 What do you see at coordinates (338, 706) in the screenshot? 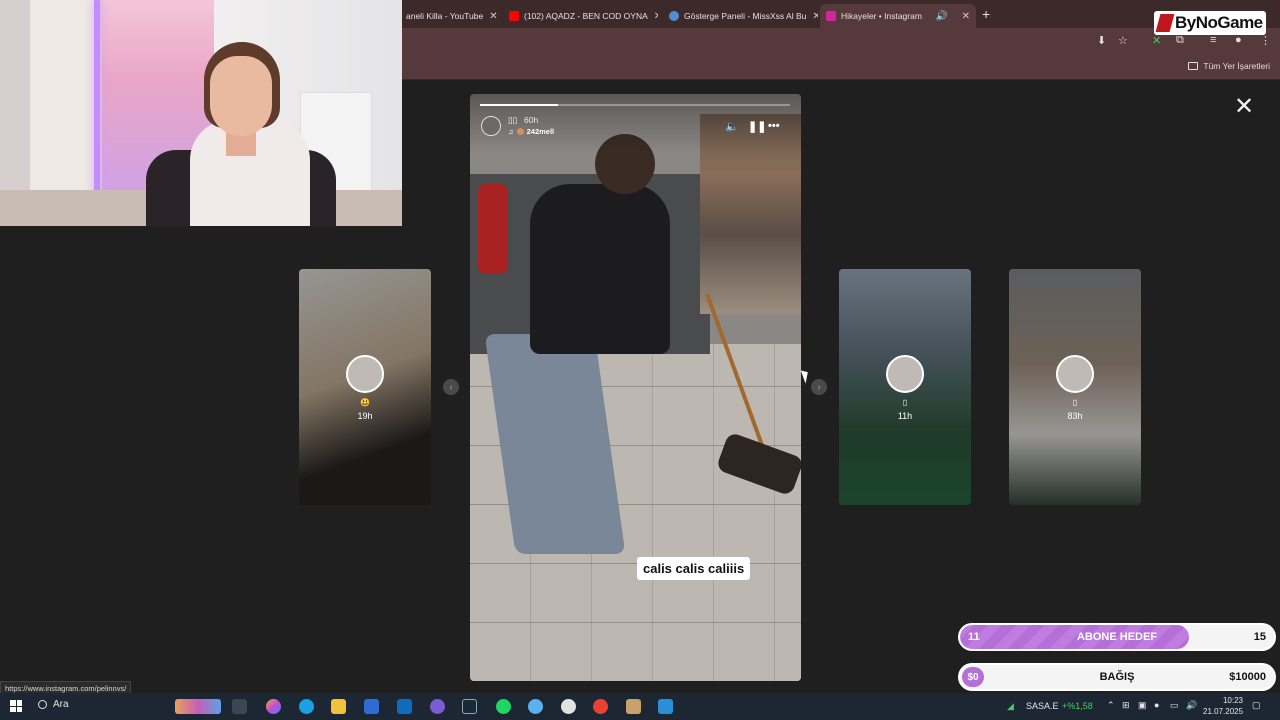
I see `file-explorer-icon` at bounding box center [338, 706].